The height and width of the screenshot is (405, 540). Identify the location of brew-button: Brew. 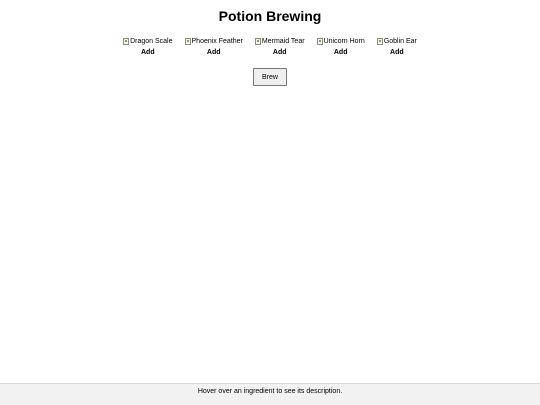
(270, 77).